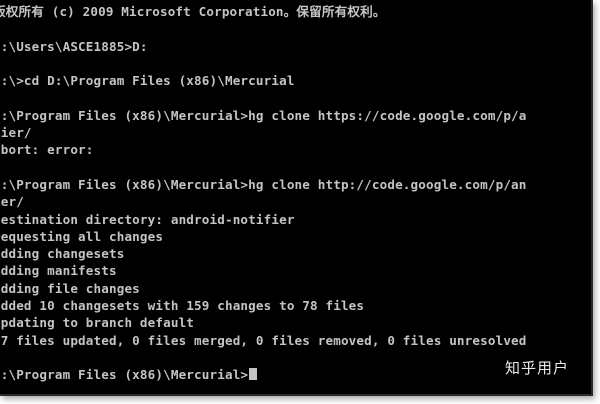 Image resolution: width=600 pixels, height=404 pixels. I want to click on watermark-text: 知乎用户, so click(536, 368).